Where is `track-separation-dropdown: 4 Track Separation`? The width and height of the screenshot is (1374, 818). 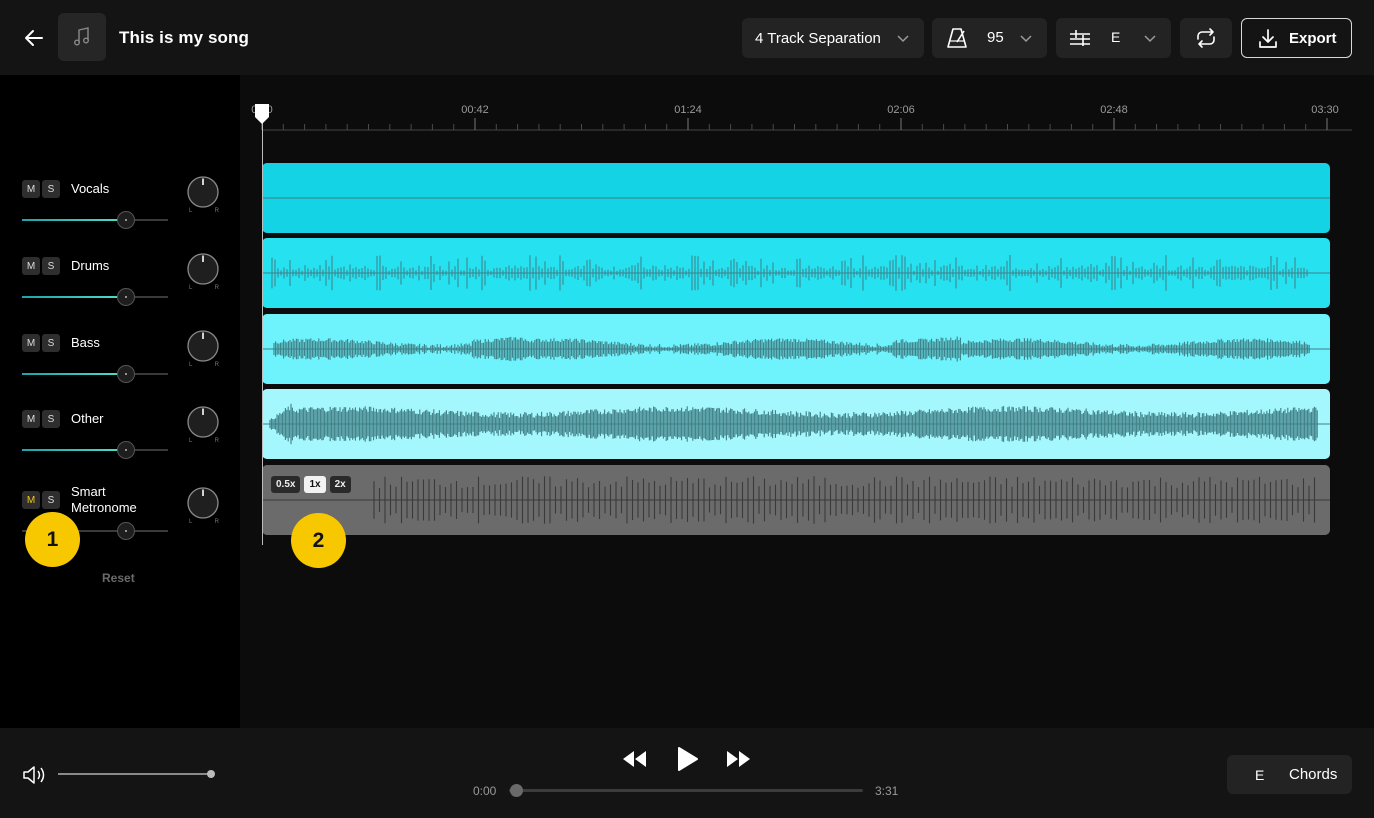
track-separation-dropdown: 4 Track Separation is located at coordinates (833, 38).